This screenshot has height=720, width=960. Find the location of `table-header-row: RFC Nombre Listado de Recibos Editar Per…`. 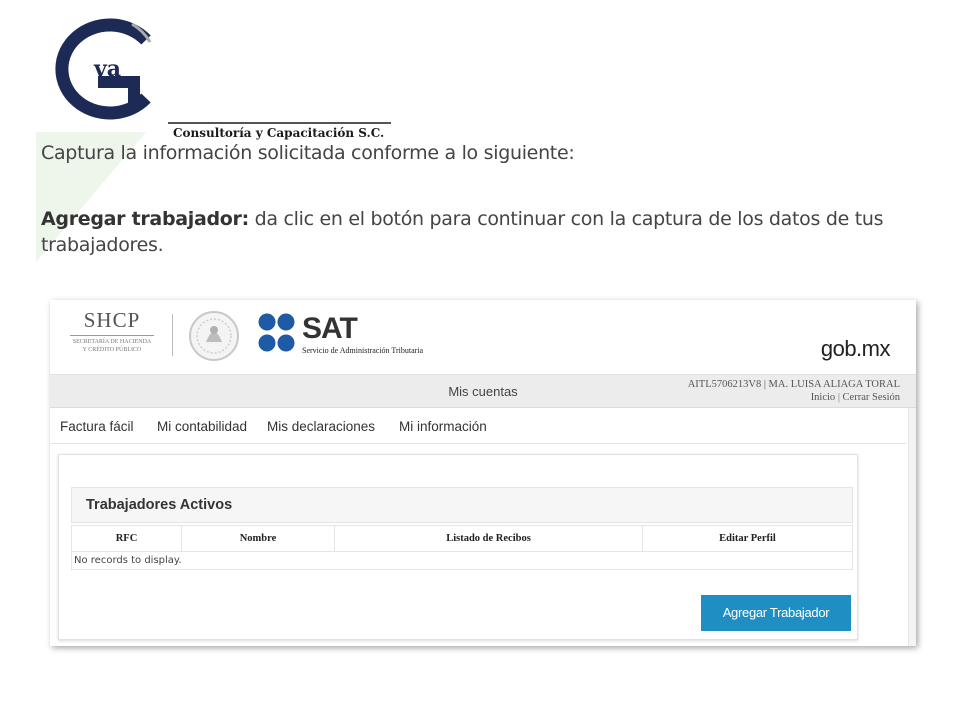

table-header-row: RFC Nombre Listado de Recibos Editar Per… is located at coordinates (462, 538).